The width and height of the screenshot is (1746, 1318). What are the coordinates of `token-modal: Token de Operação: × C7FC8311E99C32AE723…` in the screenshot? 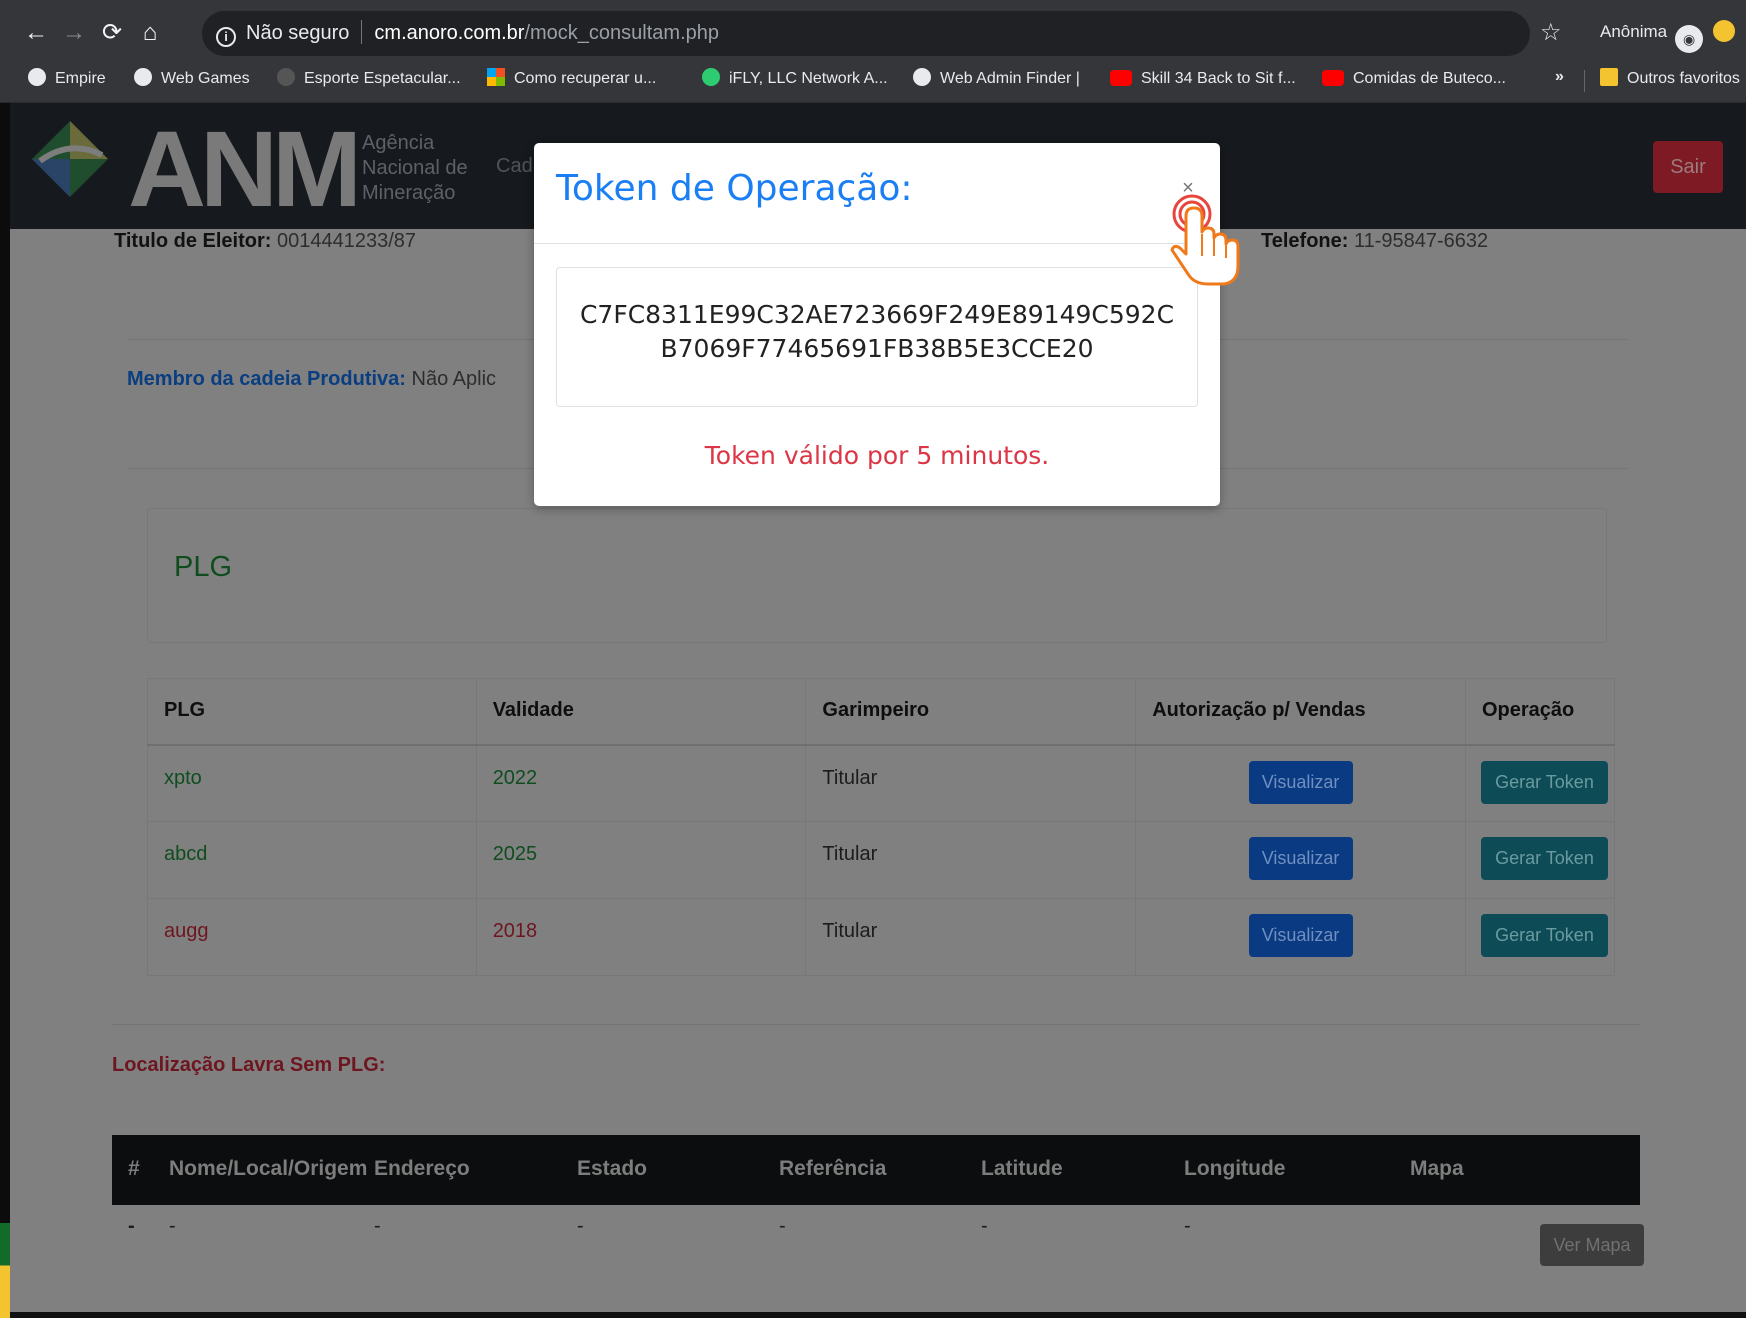 It's located at (877, 324).